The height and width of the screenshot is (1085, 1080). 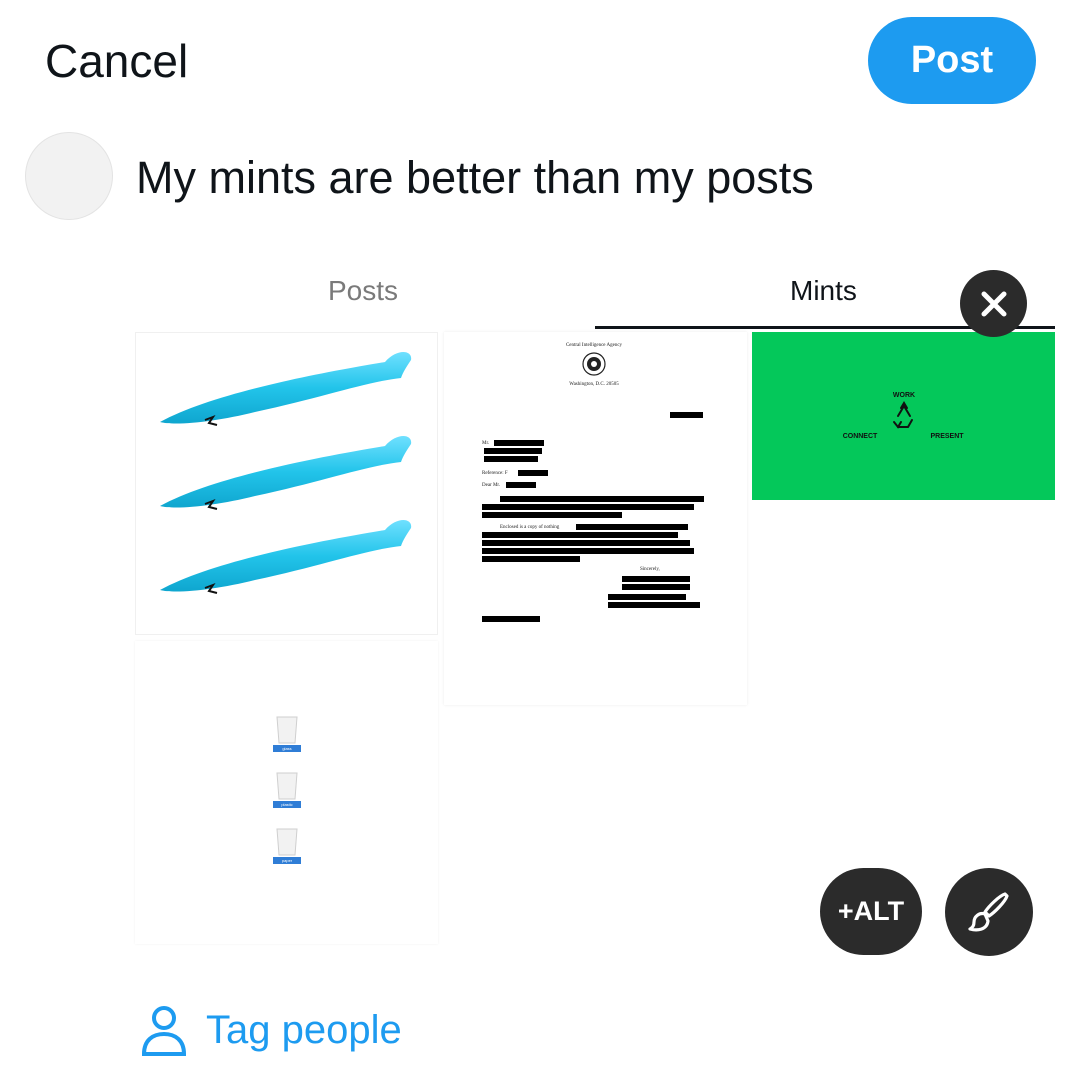 What do you see at coordinates (286, 804) in the screenshot?
I see `cup-label: plastic` at bounding box center [286, 804].